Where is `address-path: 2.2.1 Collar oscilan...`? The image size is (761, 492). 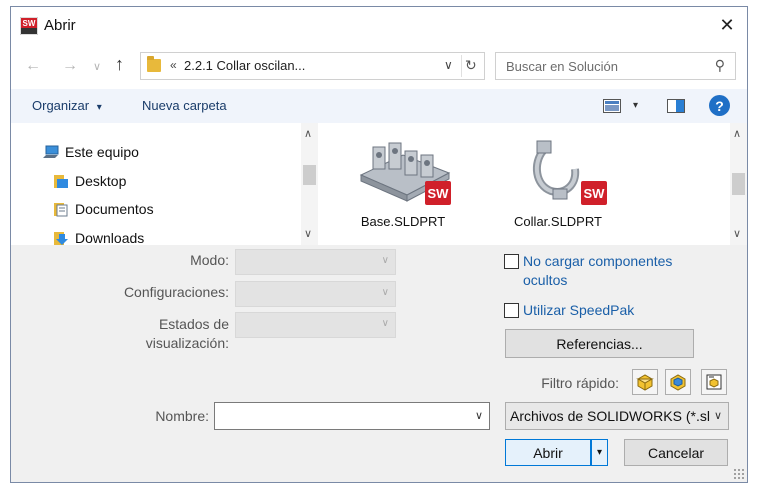
address-path: 2.2.1 Collar oscilan... is located at coordinates (244, 65).